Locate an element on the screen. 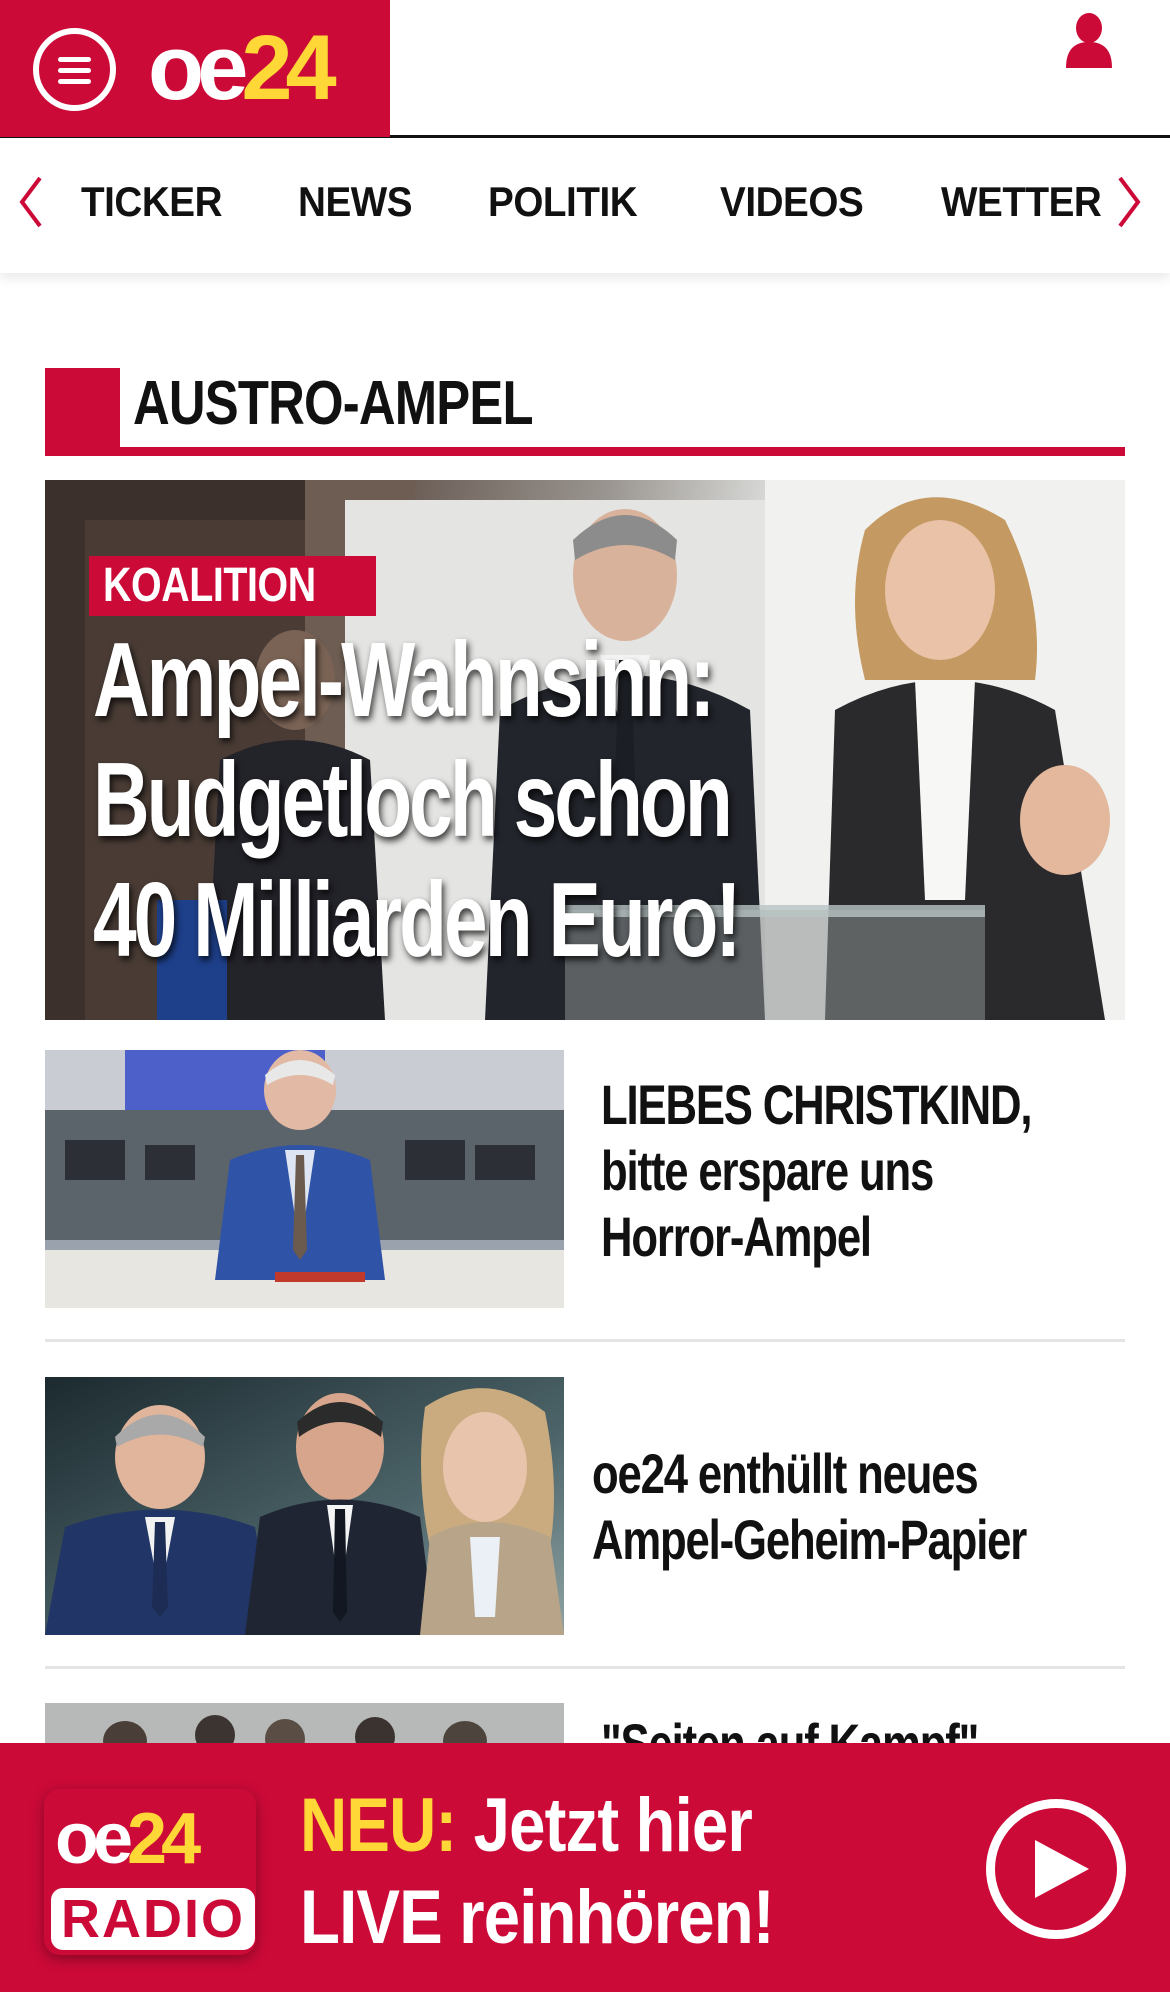 The width and height of the screenshot is (1170, 1992). section-title: AUSTRO-AMPEL is located at coordinates (333, 403).